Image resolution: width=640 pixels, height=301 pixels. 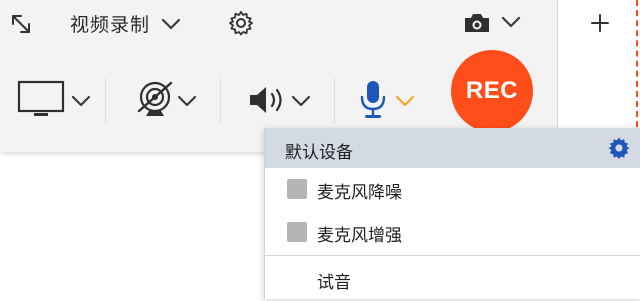 What do you see at coordinates (477, 23) in the screenshot?
I see `camera-icon` at bounding box center [477, 23].